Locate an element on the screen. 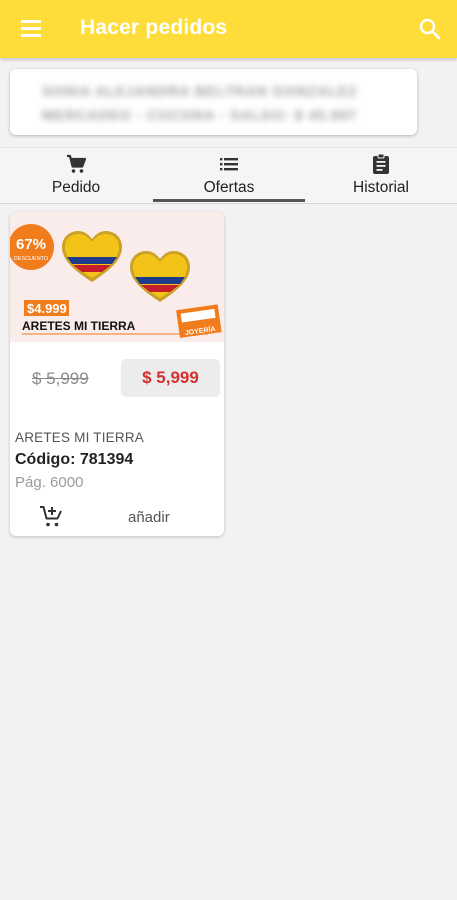 The image size is (457, 900). cart-icon is located at coordinates (77, 163).